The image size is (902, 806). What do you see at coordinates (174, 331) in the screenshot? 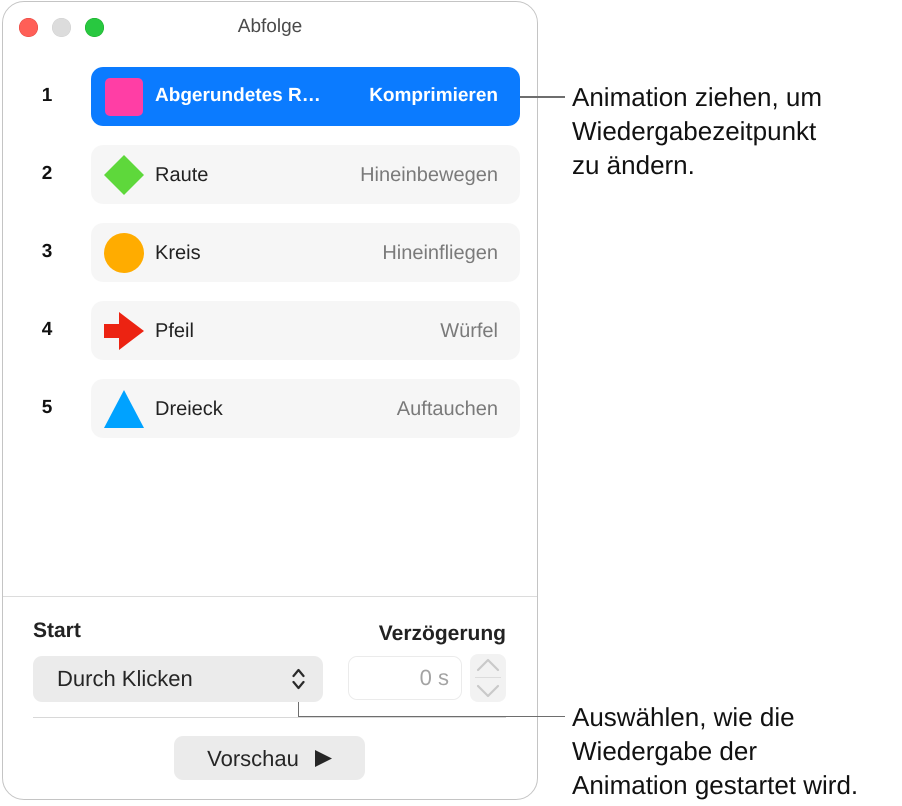
I see `animation-name: Pfeil` at bounding box center [174, 331].